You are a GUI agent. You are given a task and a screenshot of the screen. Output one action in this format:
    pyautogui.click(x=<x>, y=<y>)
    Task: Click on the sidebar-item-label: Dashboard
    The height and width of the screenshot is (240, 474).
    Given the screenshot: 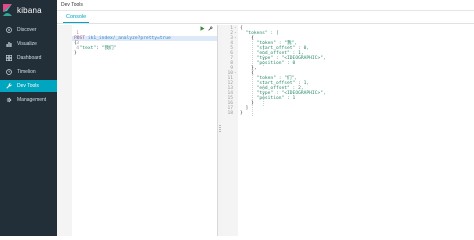 What is the action you would take?
    pyautogui.click(x=29, y=58)
    